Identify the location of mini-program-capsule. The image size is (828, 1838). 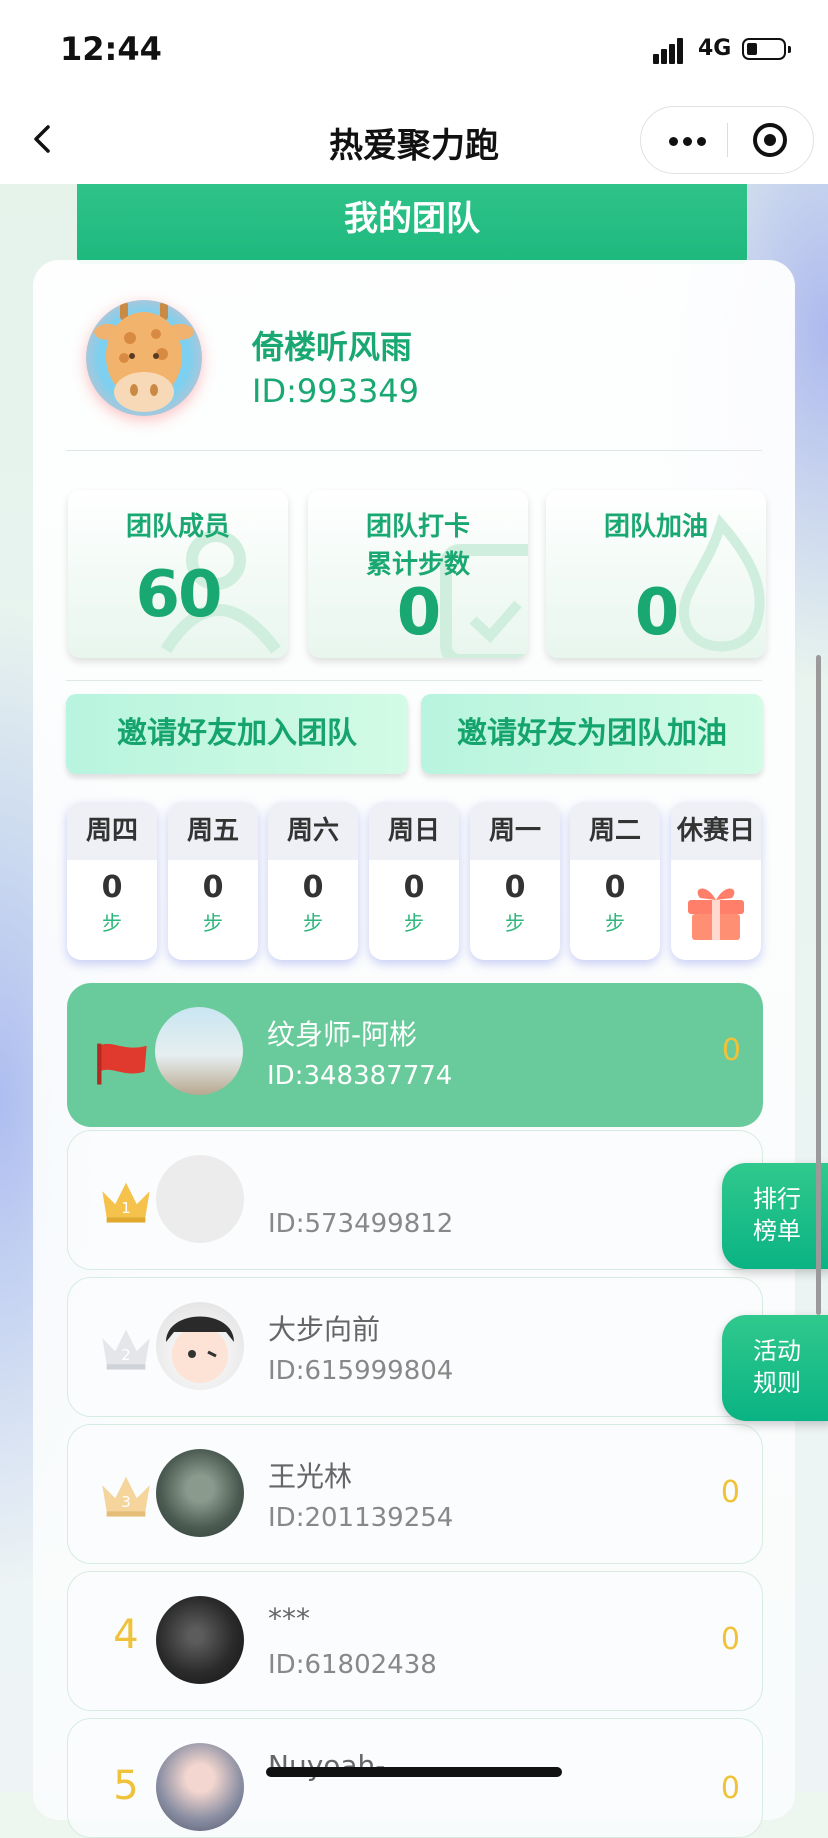
(727, 140).